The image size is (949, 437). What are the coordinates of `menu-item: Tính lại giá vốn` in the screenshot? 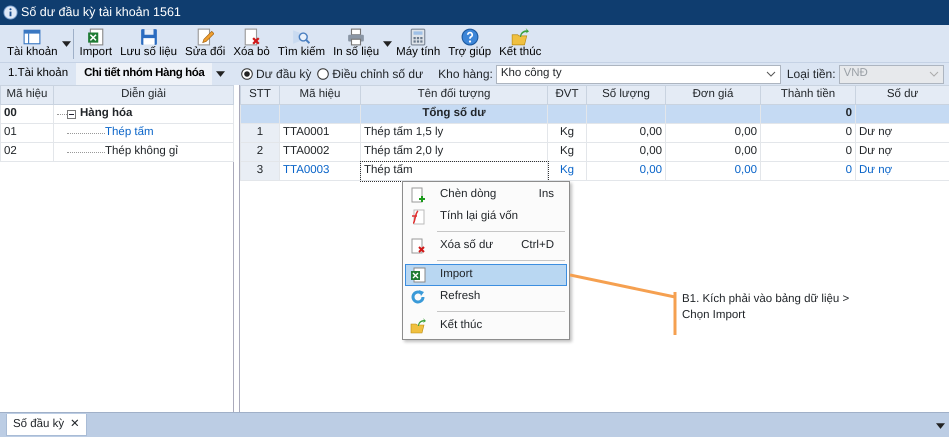 It's located at (486, 217).